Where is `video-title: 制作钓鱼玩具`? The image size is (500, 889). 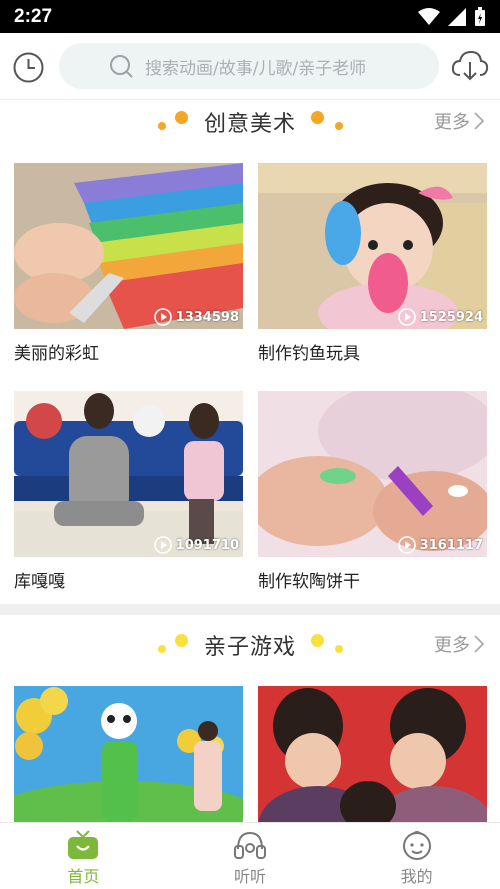
video-title: 制作钓鱼玩具 is located at coordinates (309, 354).